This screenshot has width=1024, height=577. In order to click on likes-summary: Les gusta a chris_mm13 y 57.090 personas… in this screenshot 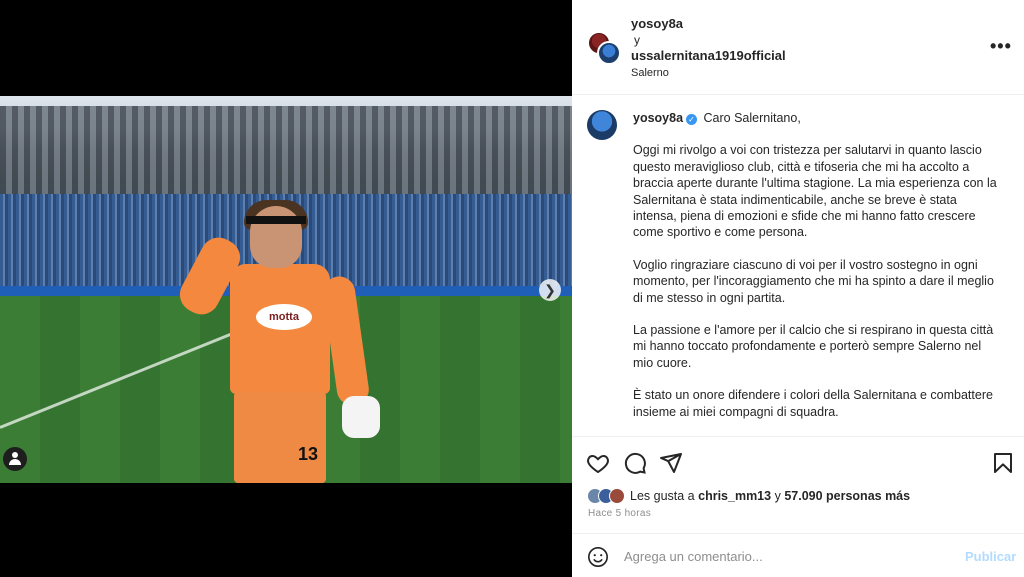, I will do `click(748, 496)`.